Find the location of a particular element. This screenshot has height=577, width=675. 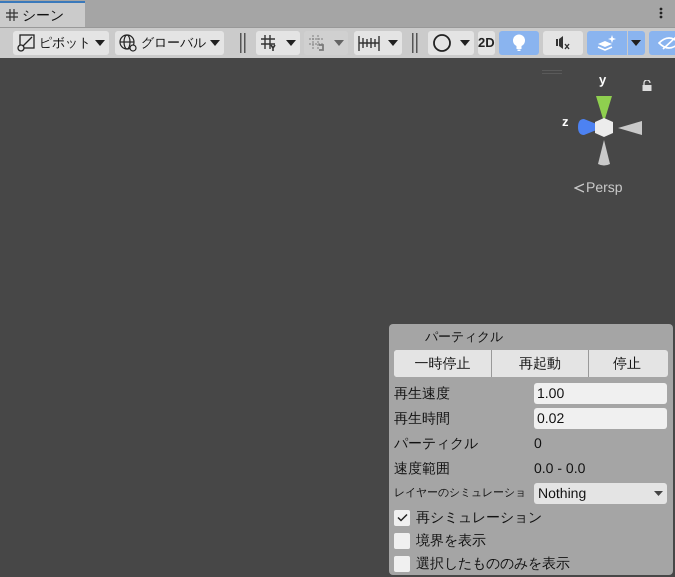

increment-snap-button is located at coordinates (378, 43).